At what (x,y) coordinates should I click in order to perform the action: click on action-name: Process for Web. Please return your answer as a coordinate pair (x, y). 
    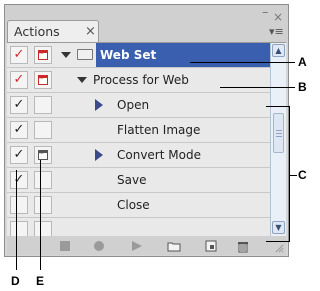
    Looking at the image, I should click on (181, 80).